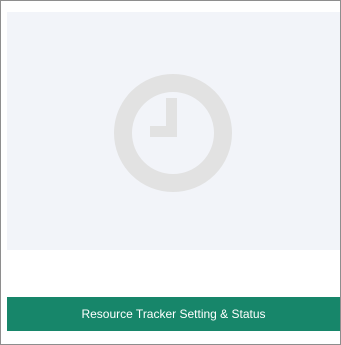  I want to click on resource-tracker-button: Resource Tracker Setting & Status, so click(173, 314).